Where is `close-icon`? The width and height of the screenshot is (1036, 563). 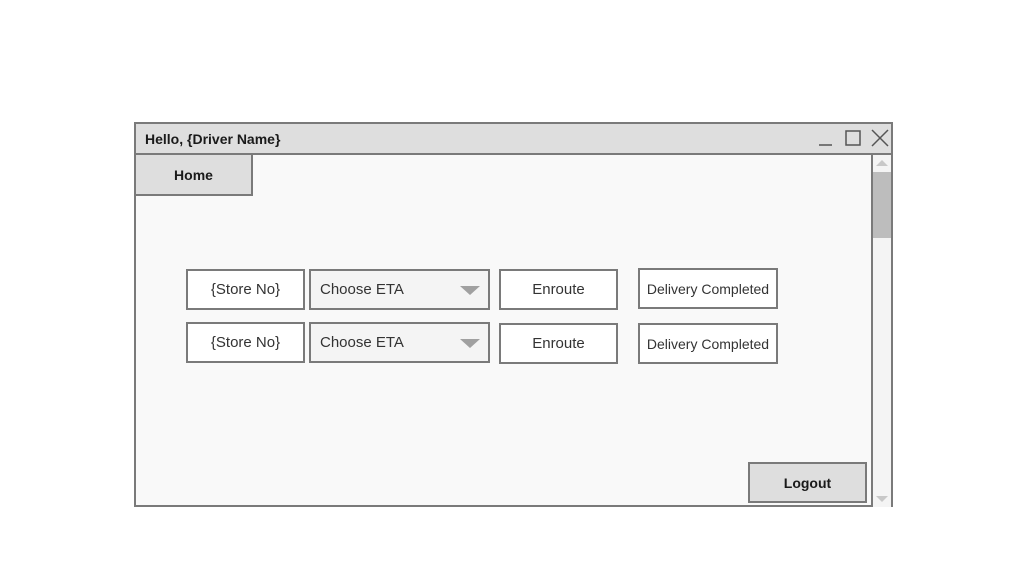
close-icon is located at coordinates (880, 138).